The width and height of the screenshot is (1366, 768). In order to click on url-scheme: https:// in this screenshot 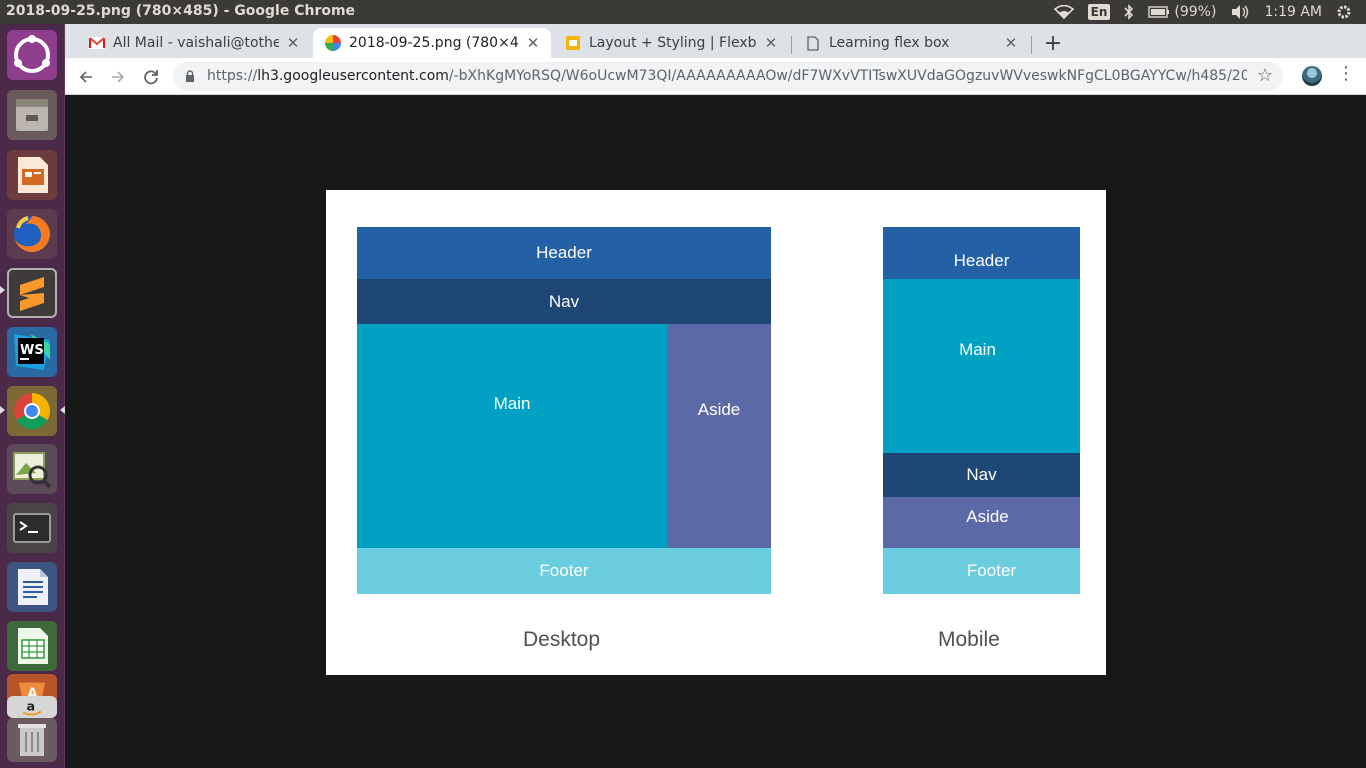, I will do `click(232, 76)`.